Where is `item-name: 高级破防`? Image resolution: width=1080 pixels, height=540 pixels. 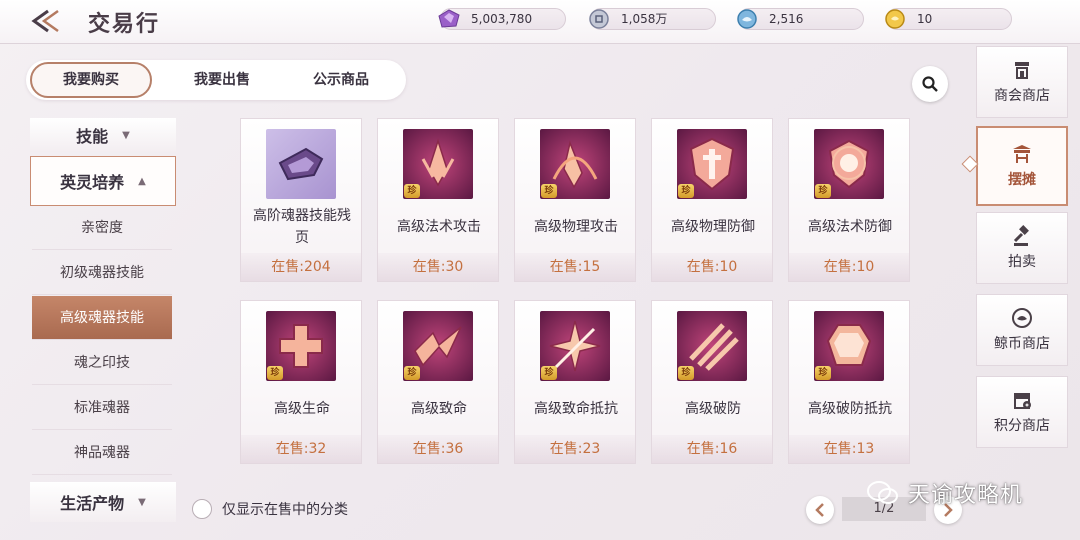 item-name: 高级破防 is located at coordinates (713, 409).